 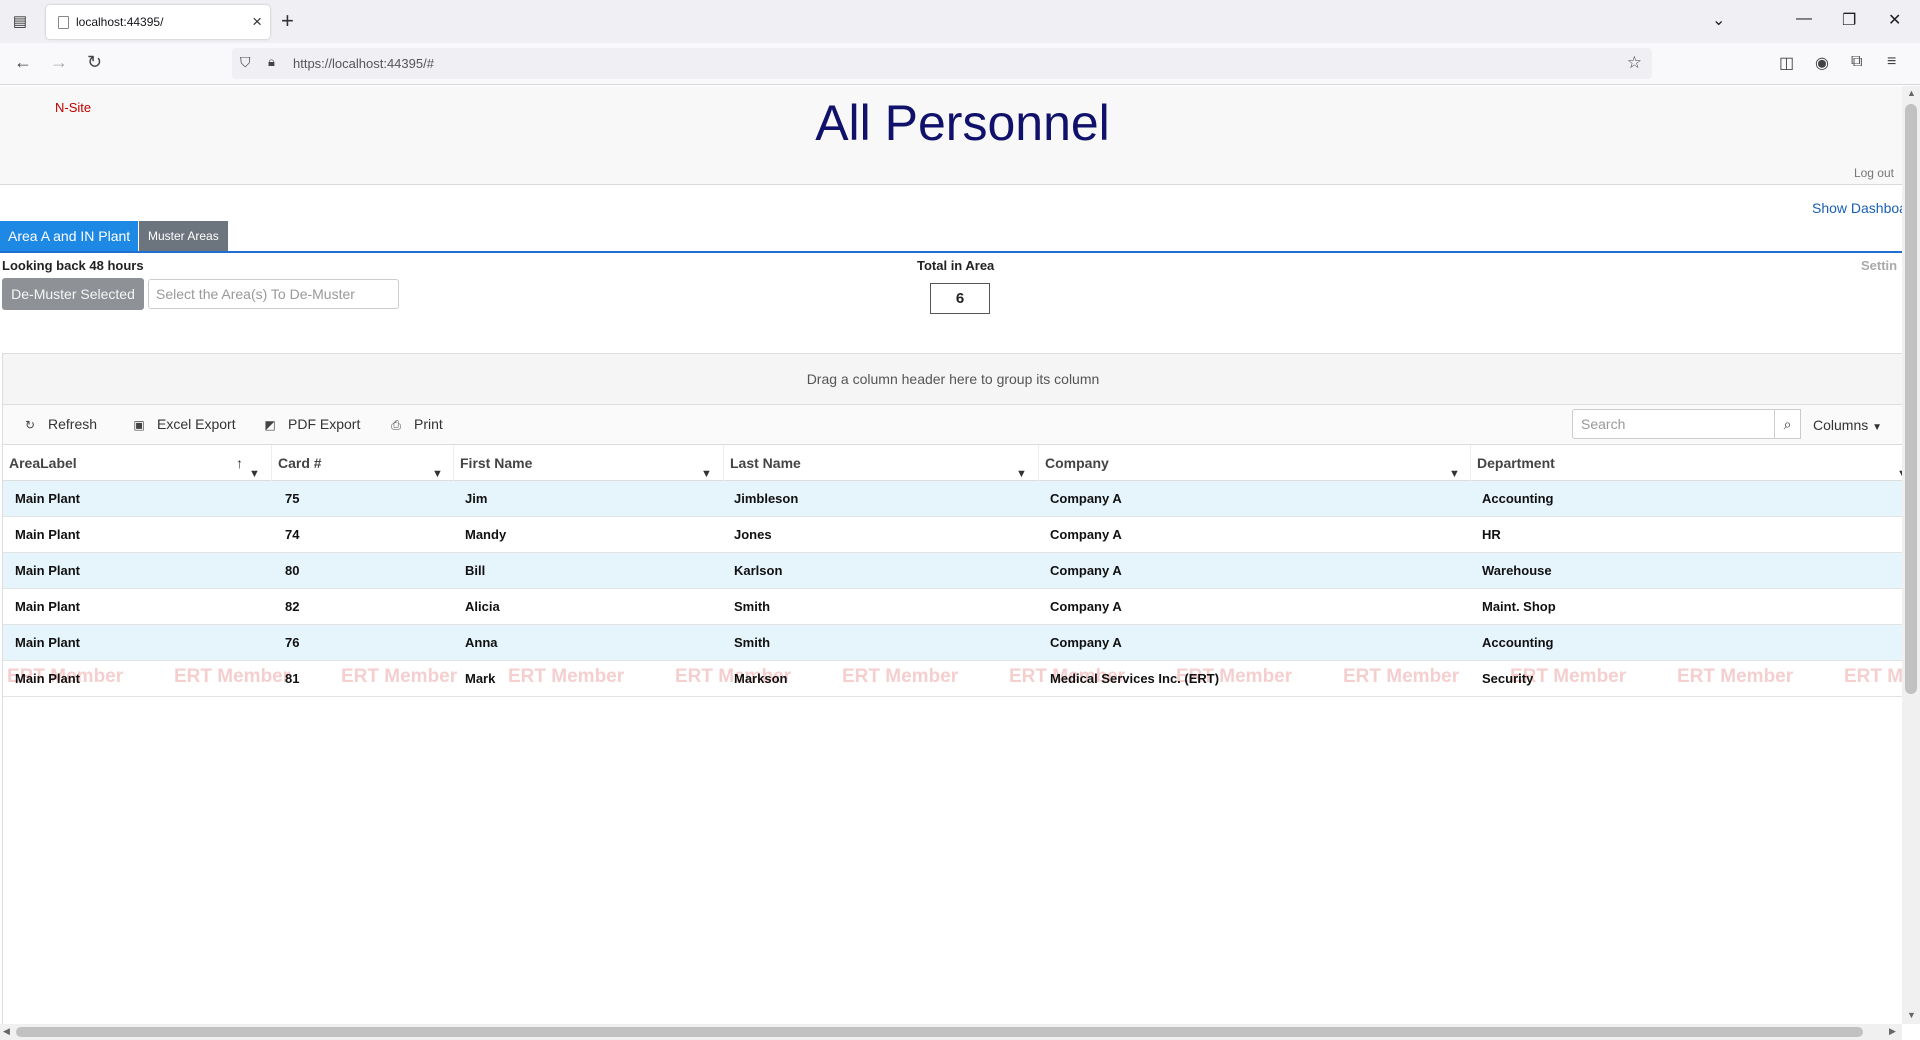 What do you see at coordinates (1516, 463) in the screenshot?
I see `column-header-label: Department` at bounding box center [1516, 463].